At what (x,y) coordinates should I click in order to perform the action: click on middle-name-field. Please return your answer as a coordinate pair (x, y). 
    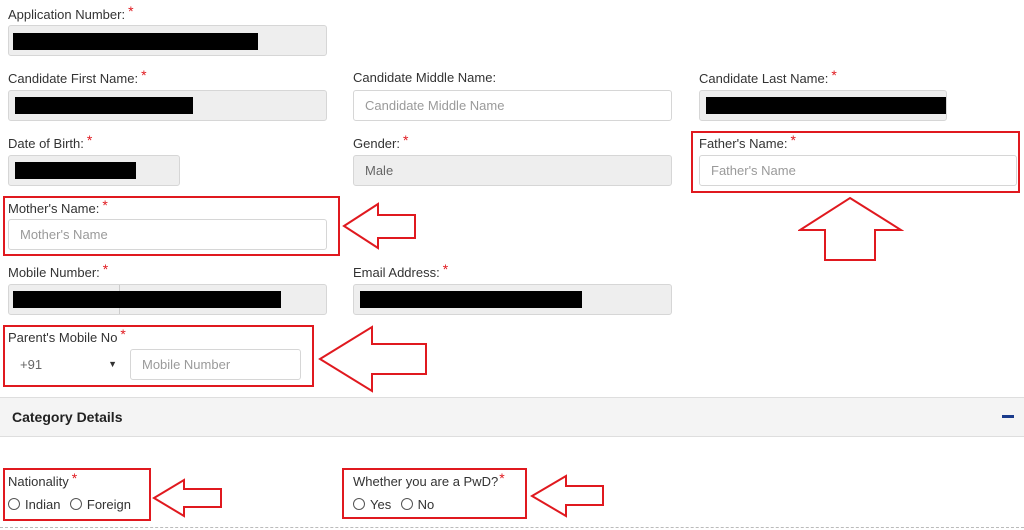
    Looking at the image, I should click on (512, 105).